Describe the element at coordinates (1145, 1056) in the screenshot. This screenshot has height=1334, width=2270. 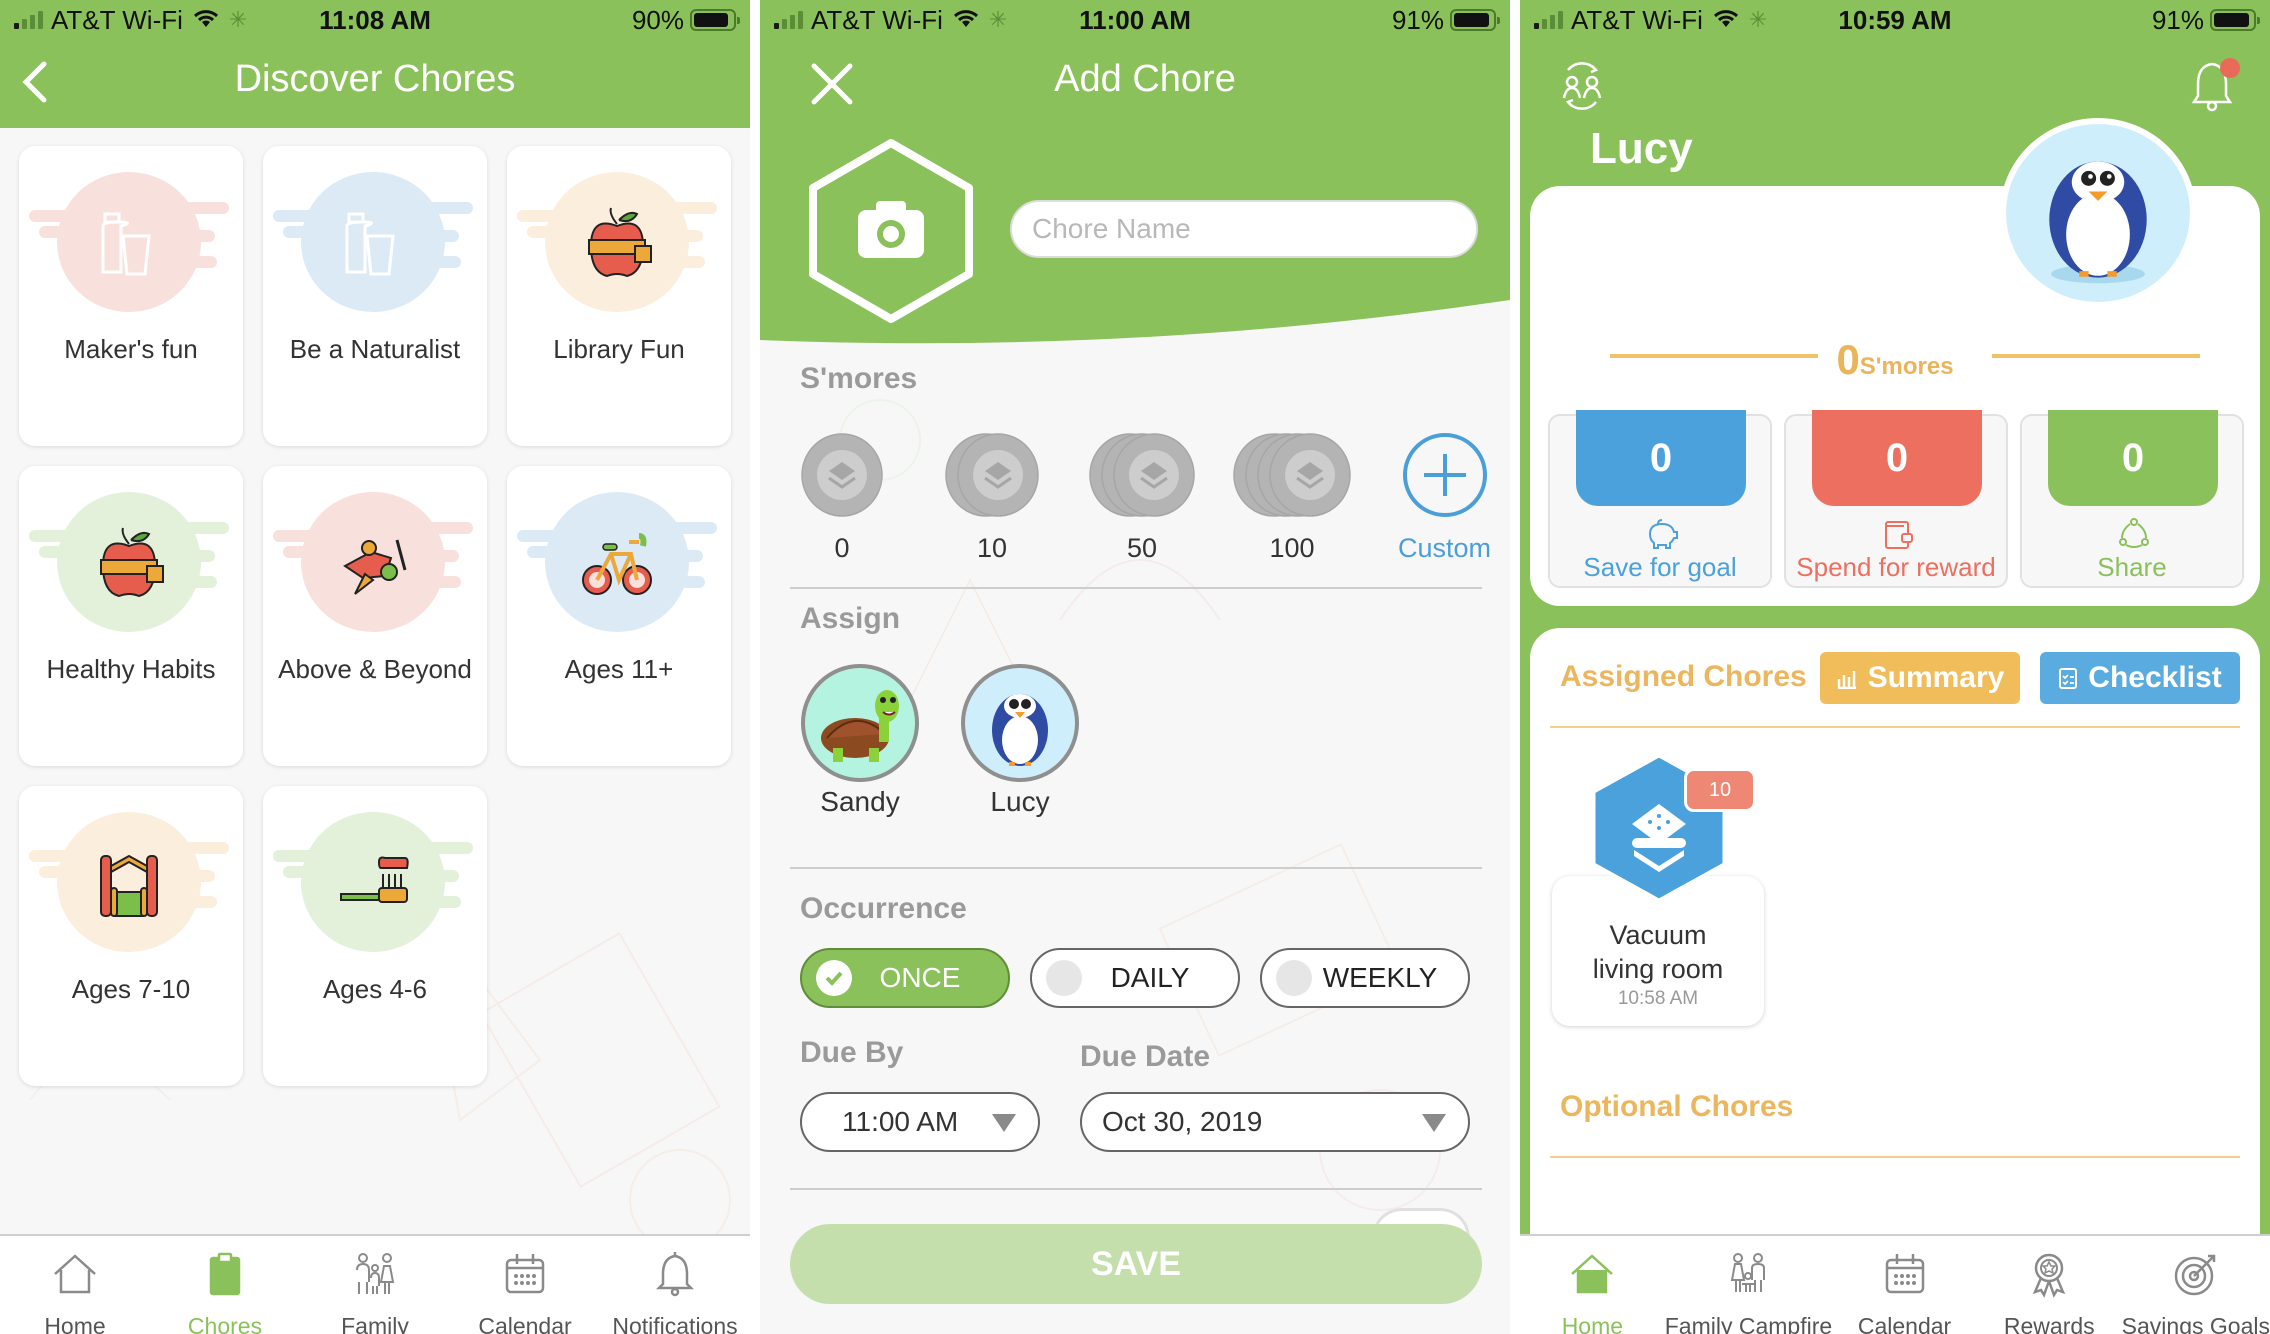
I see `due-date-label: Due Date` at that location.